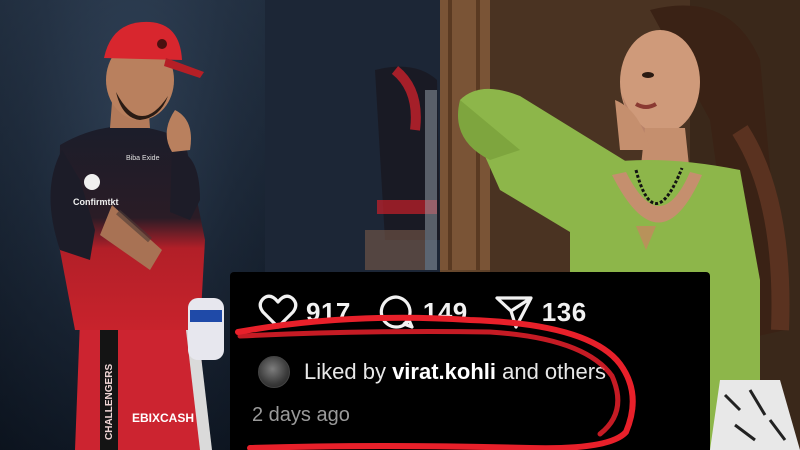 The width and height of the screenshot is (800, 450). What do you see at coordinates (540, 312) in the screenshot?
I see `share-action: 136` at bounding box center [540, 312].